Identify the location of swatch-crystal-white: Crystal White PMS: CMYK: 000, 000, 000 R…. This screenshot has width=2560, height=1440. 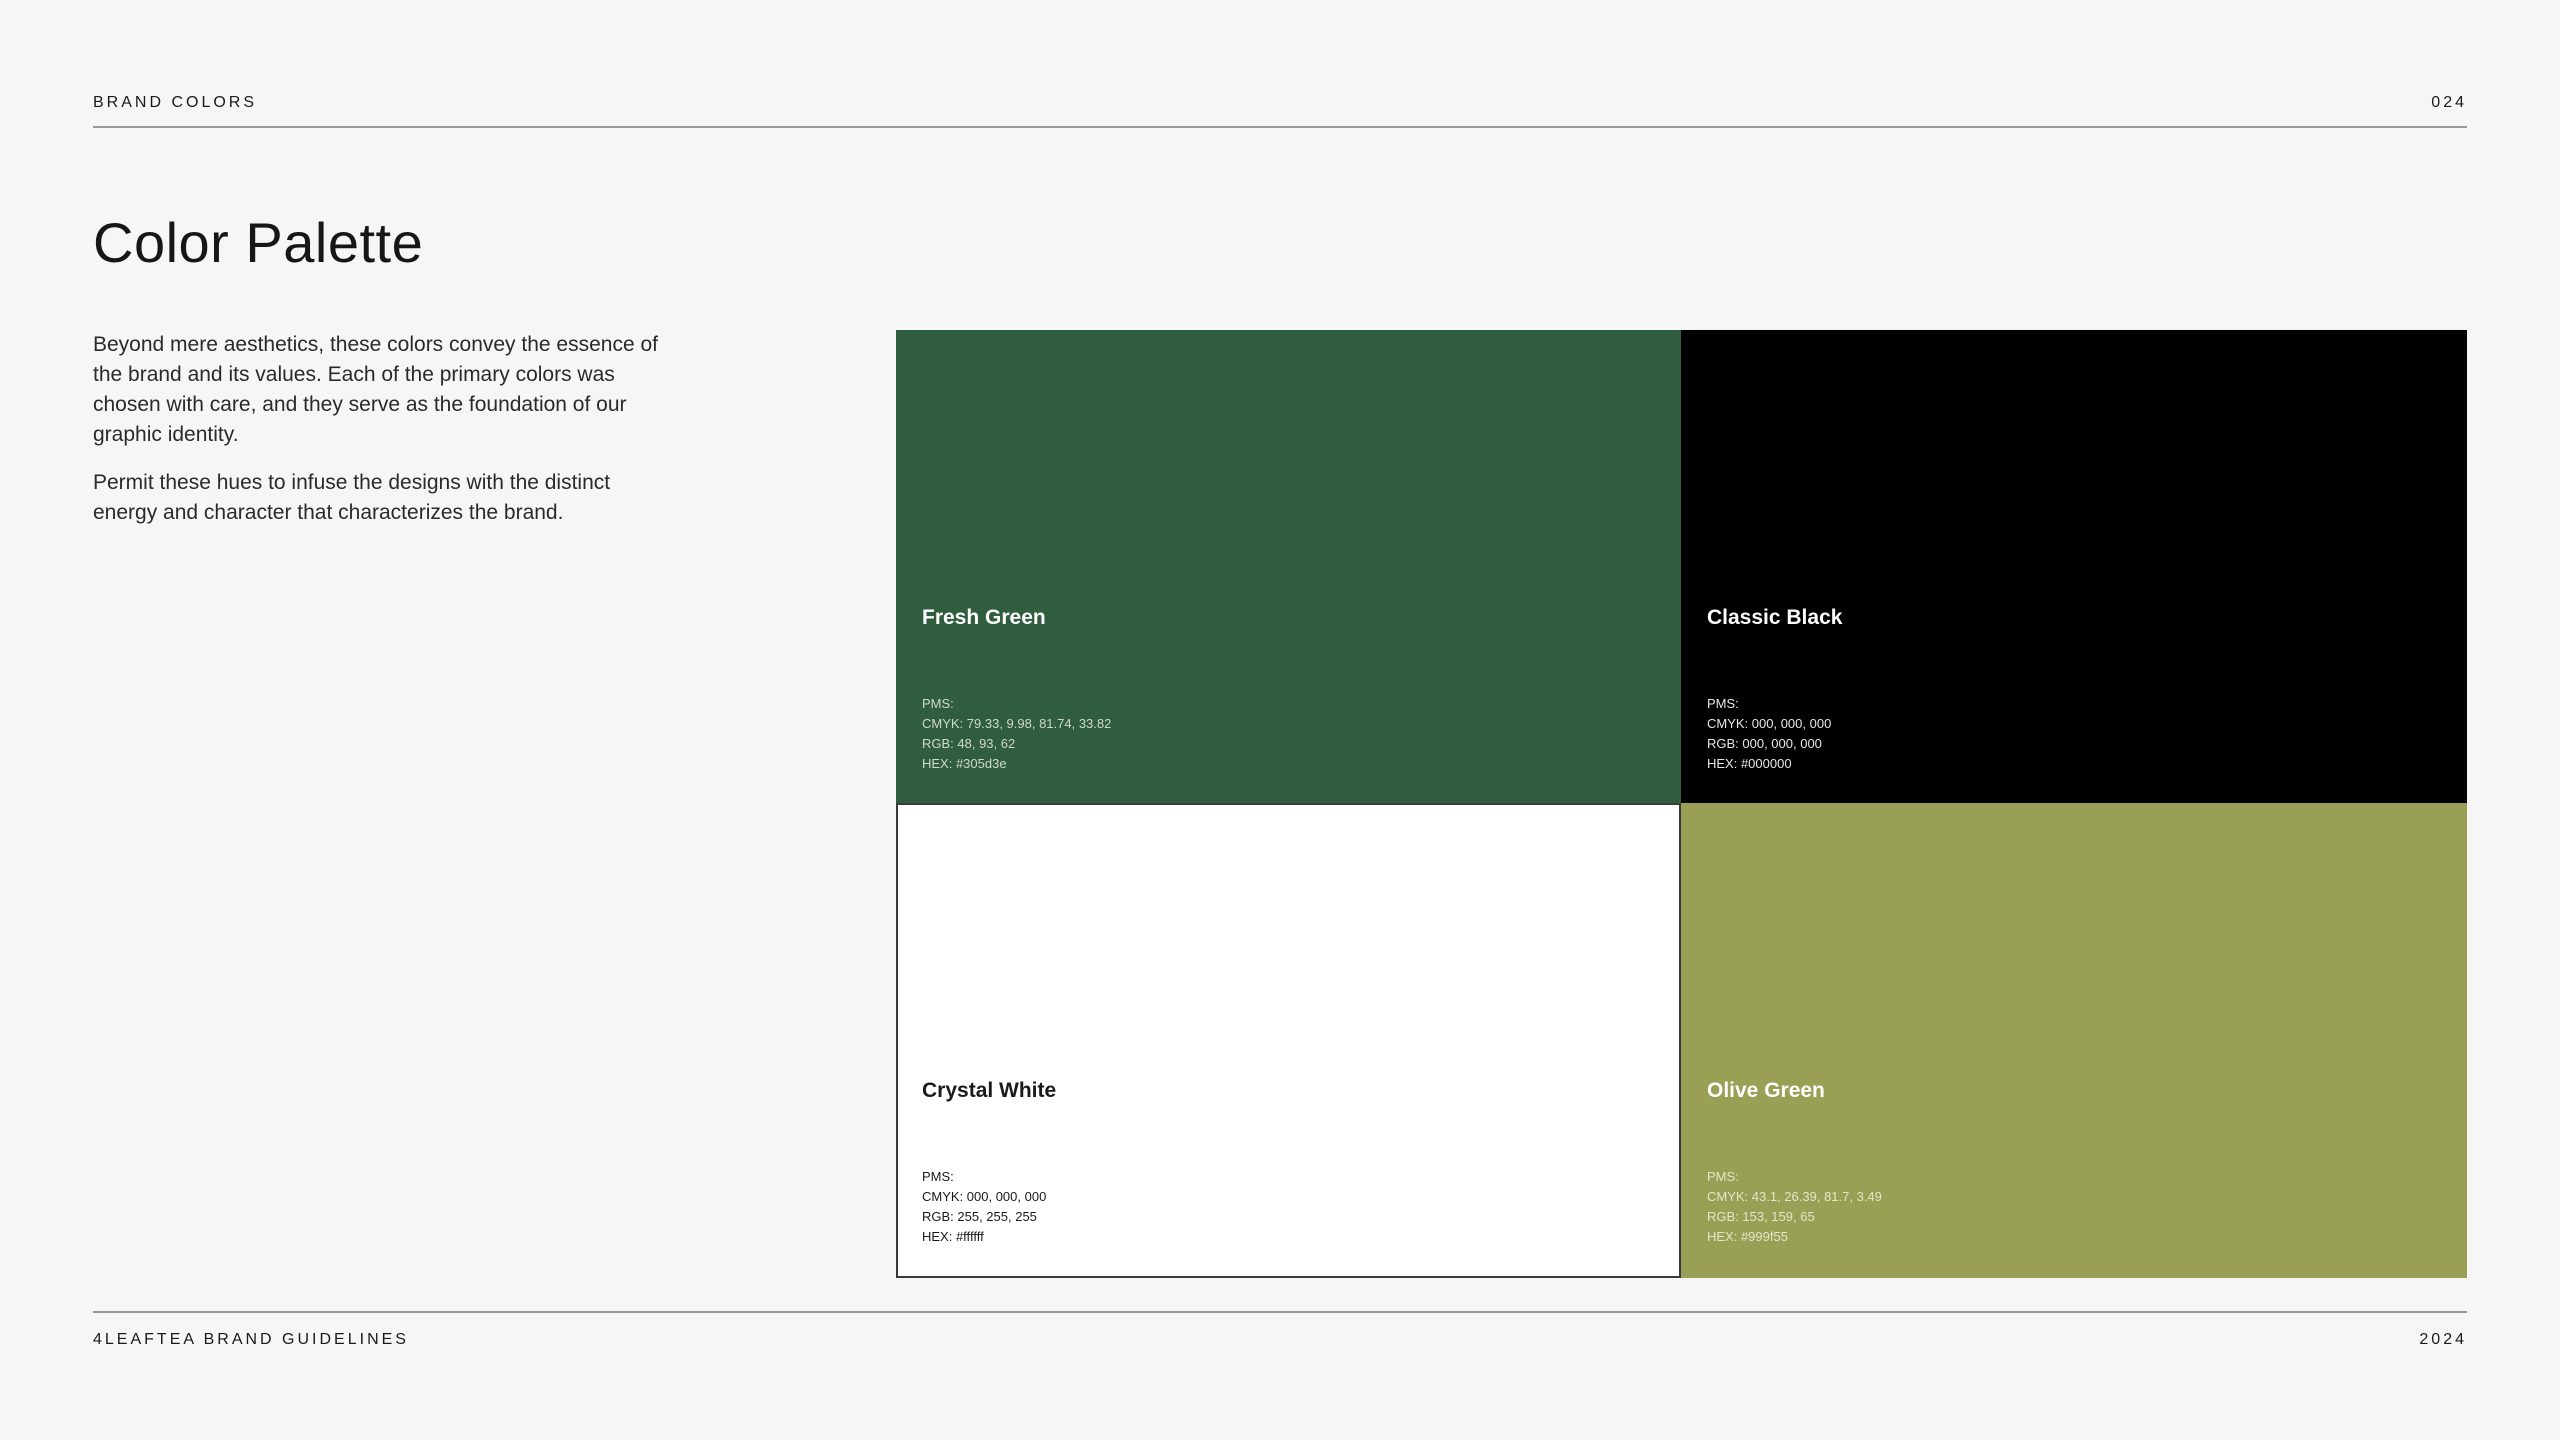
(1288, 1040).